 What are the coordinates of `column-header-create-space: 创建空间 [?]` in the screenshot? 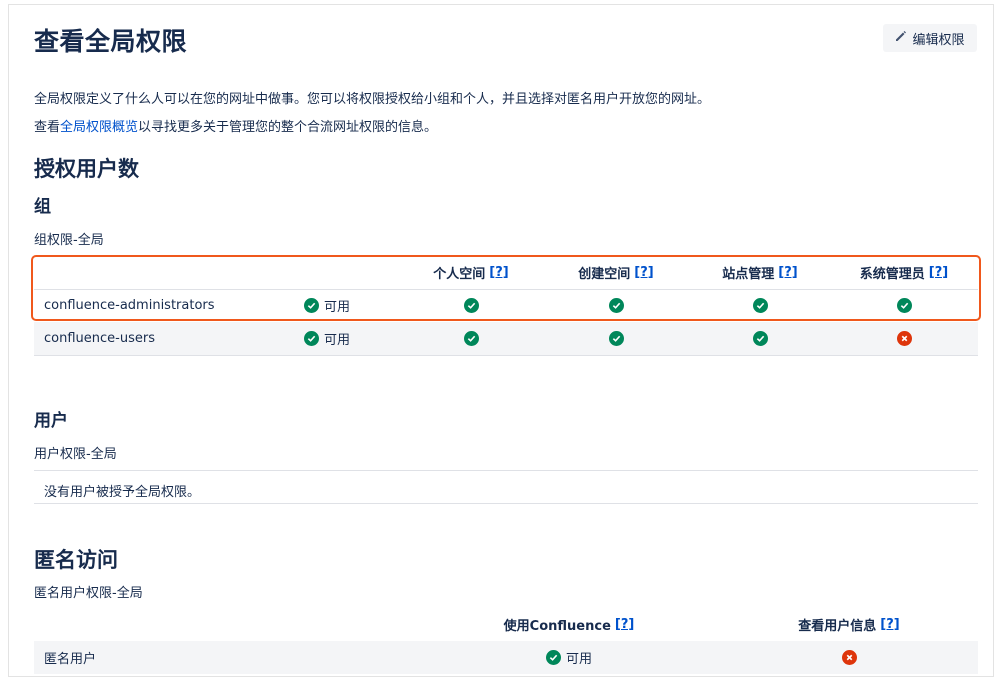 It's located at (616, 272).